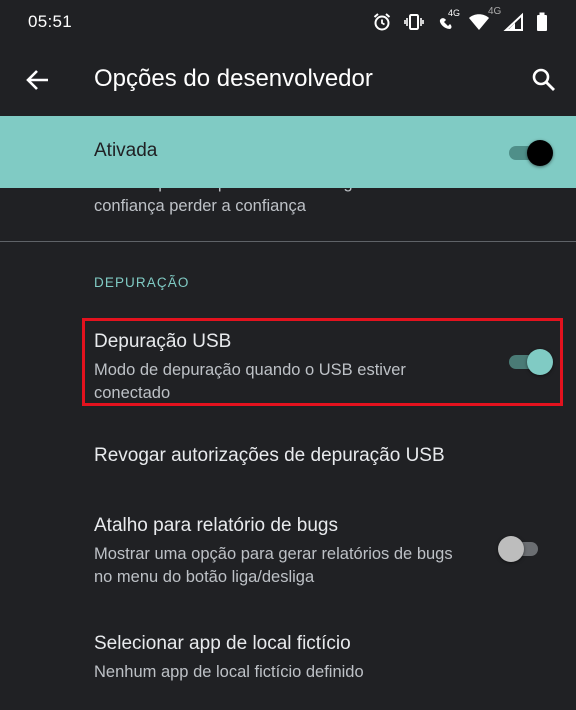 The height and width of the screenshot is (710, 576). I want to click on search-icon, so click(543, 79).